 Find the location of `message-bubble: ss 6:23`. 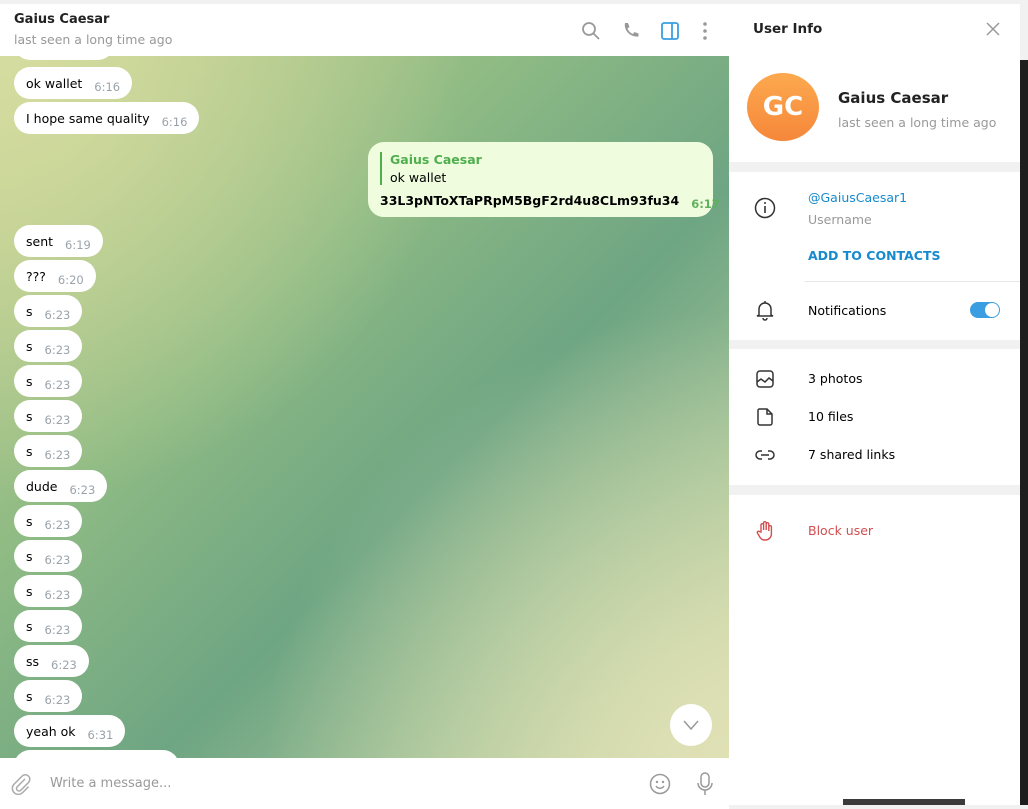

message-bubble: ss 6:23 is located at coordinates (51, 661).